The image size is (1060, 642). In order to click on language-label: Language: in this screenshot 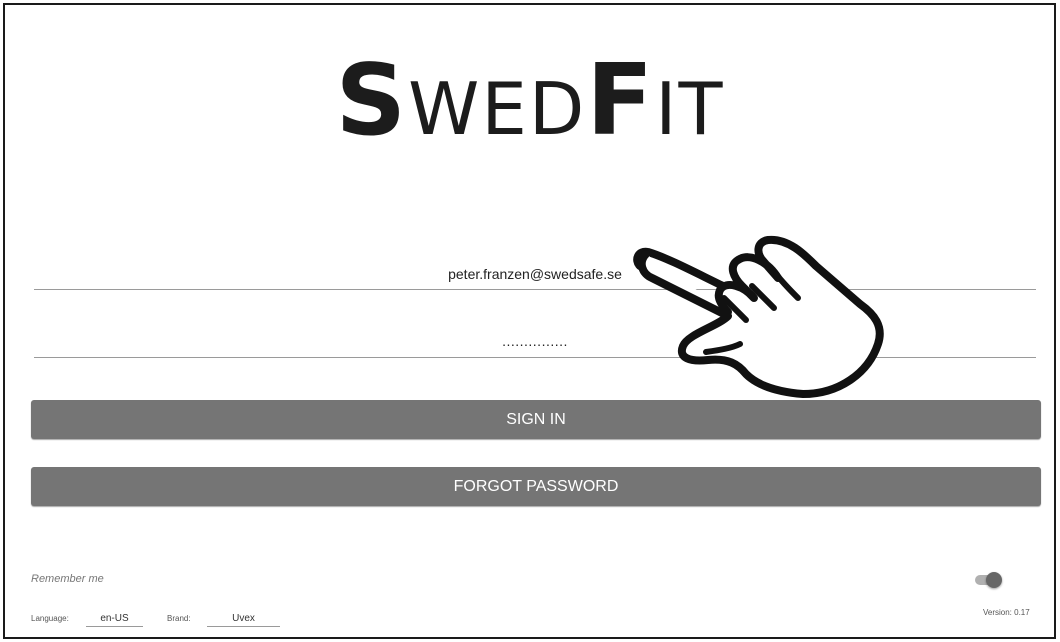, I will do `click(50, 618)`.